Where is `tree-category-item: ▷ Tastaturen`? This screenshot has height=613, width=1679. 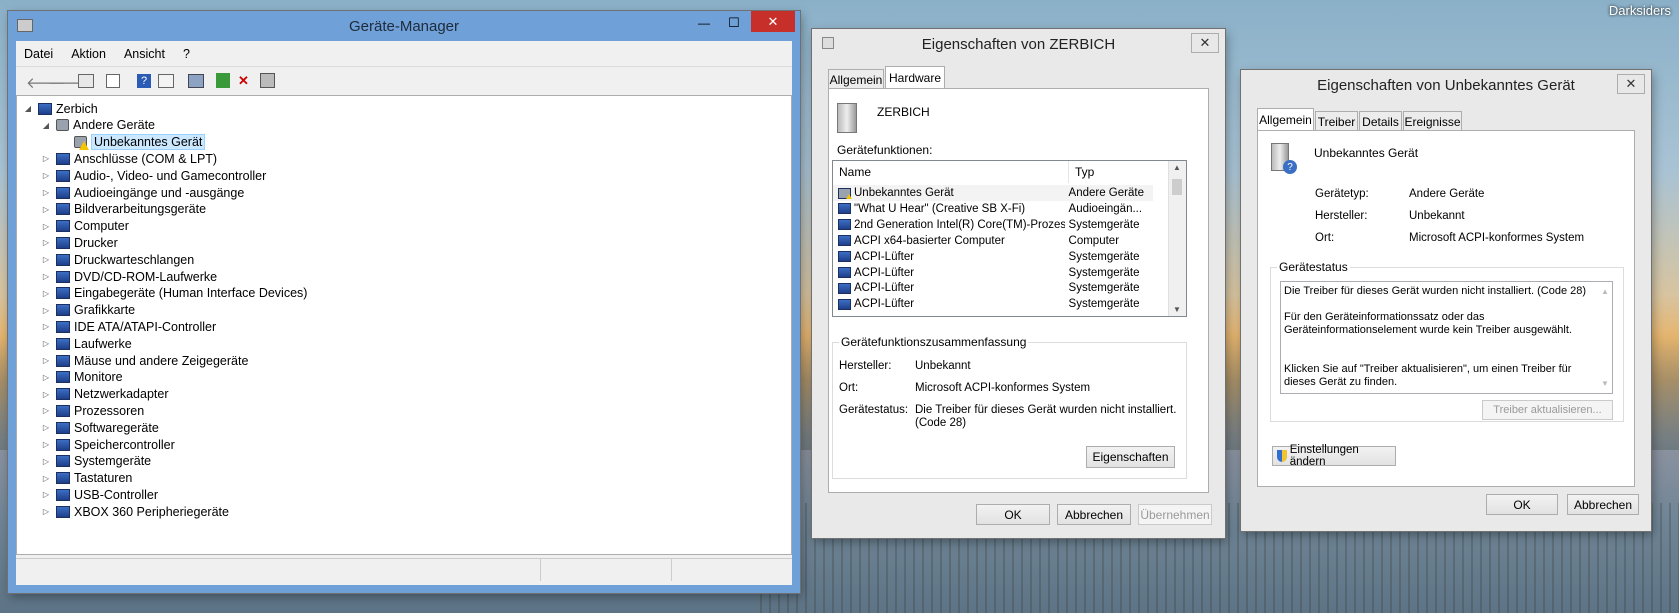
tree-category-item: ▷ Tastaturen is located at coordinates (86, 478).